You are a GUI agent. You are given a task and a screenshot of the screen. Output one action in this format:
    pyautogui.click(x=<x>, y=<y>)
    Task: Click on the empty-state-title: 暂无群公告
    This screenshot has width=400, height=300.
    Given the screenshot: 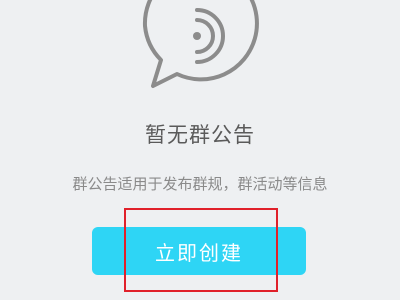 What is the action you would take?
    pyautogui.click(x=200, y=135)
    